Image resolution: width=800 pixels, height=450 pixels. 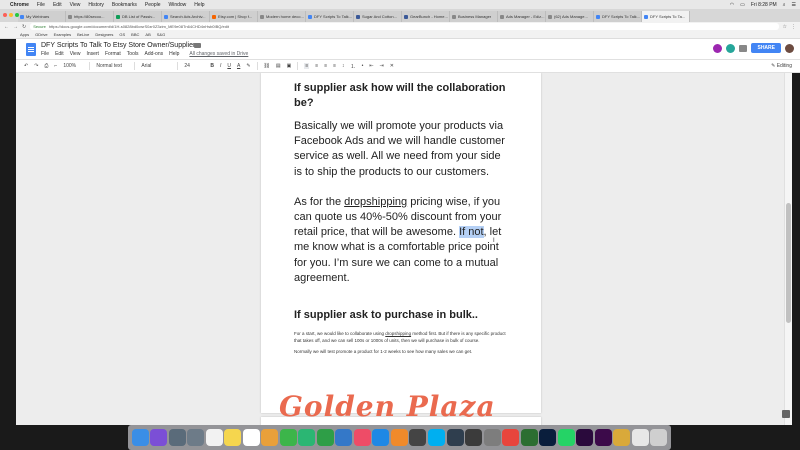 What do you see at coordinates (793, 27) in the screenshot?
I see `menu-dots-icon: ⋮` at bounding box center [793, 27].